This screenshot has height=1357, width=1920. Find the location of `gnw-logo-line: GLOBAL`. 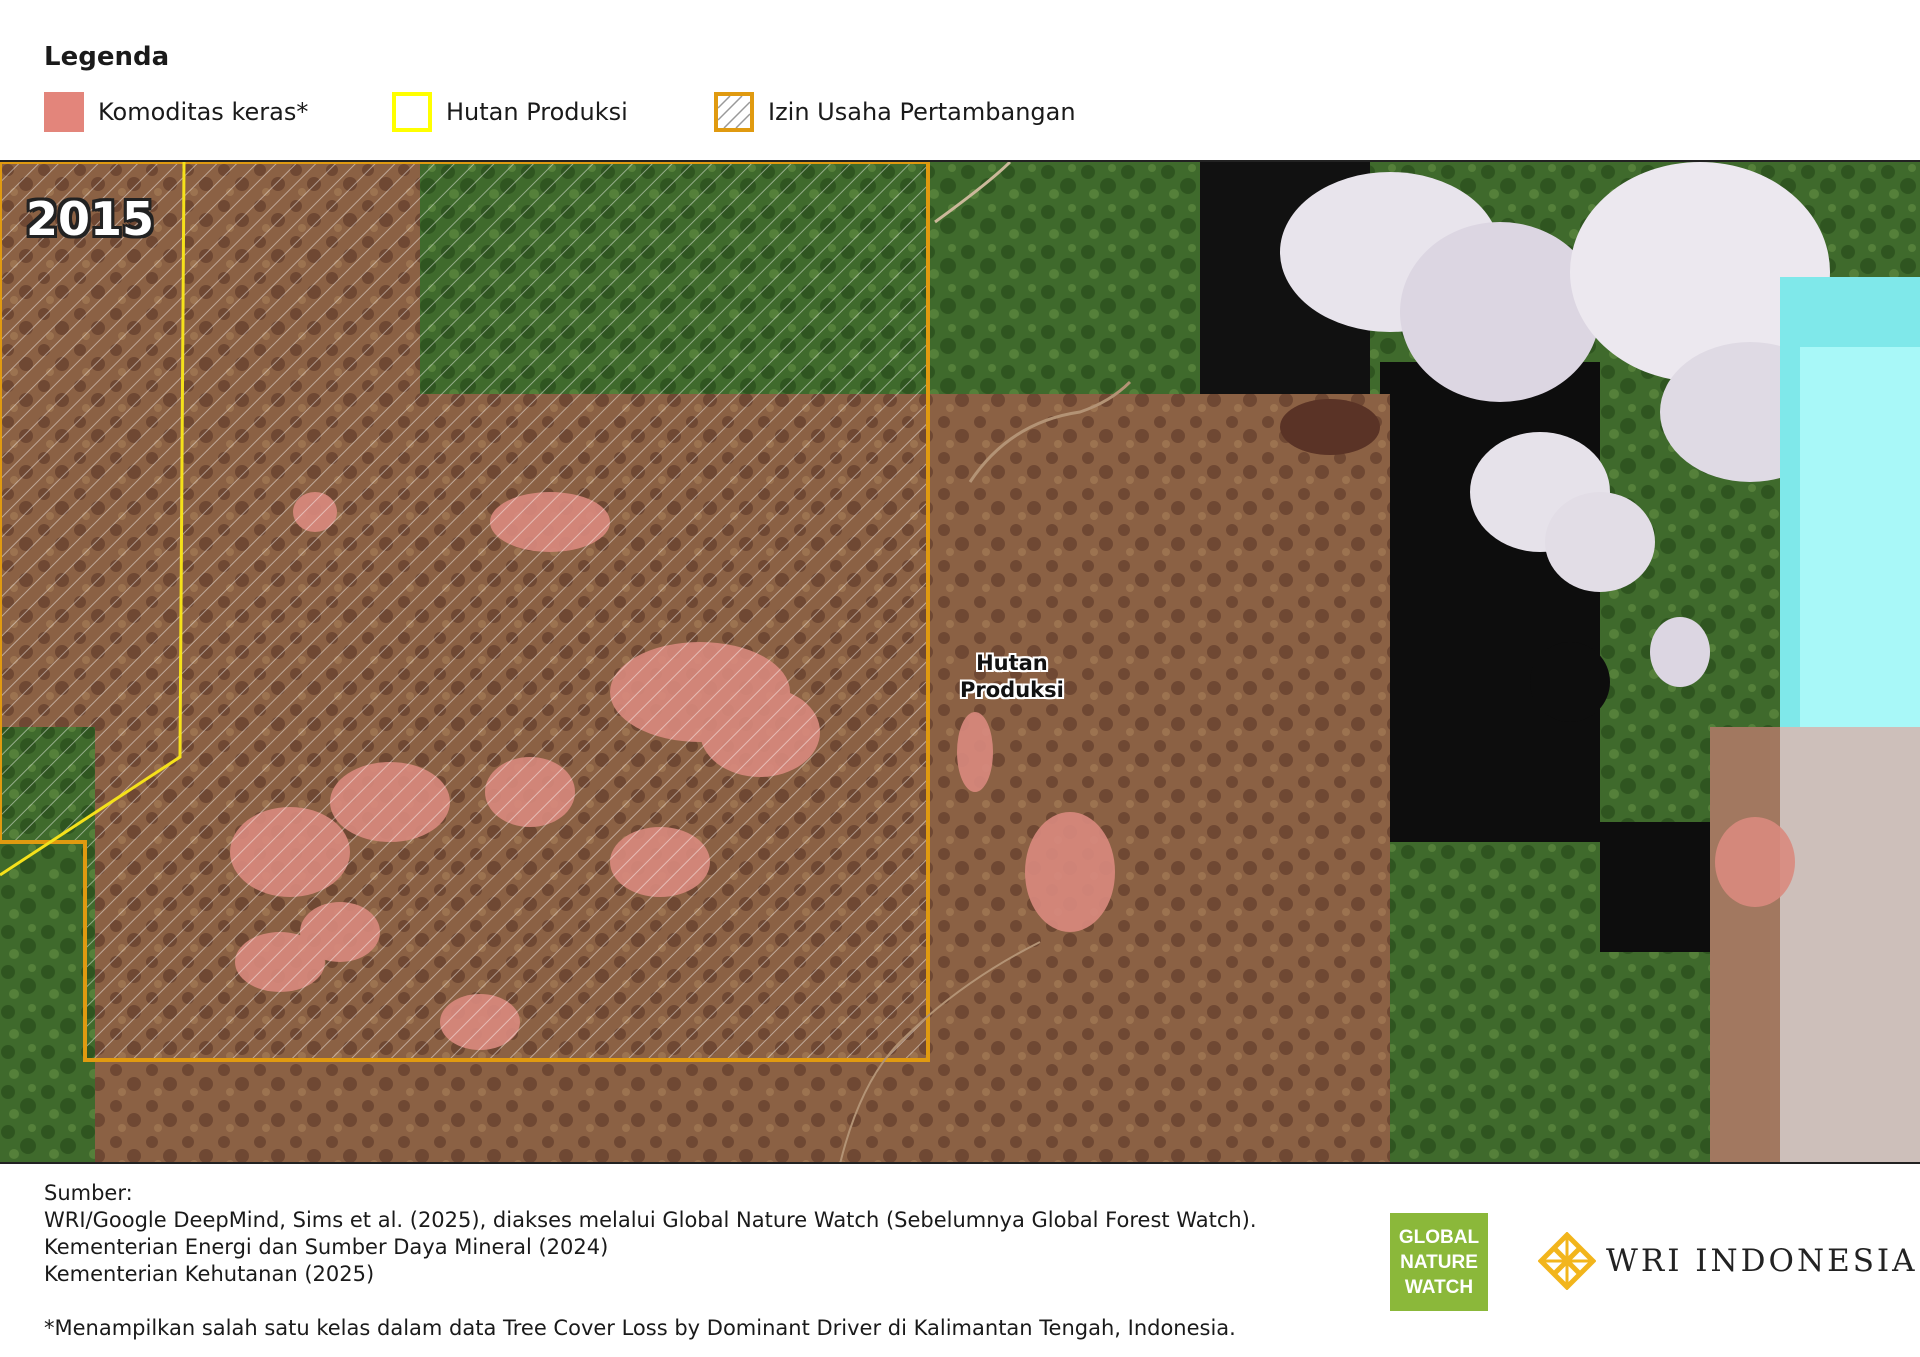

gnw-logo-line: GLOBAL is located at coordinates (1439, 1237).